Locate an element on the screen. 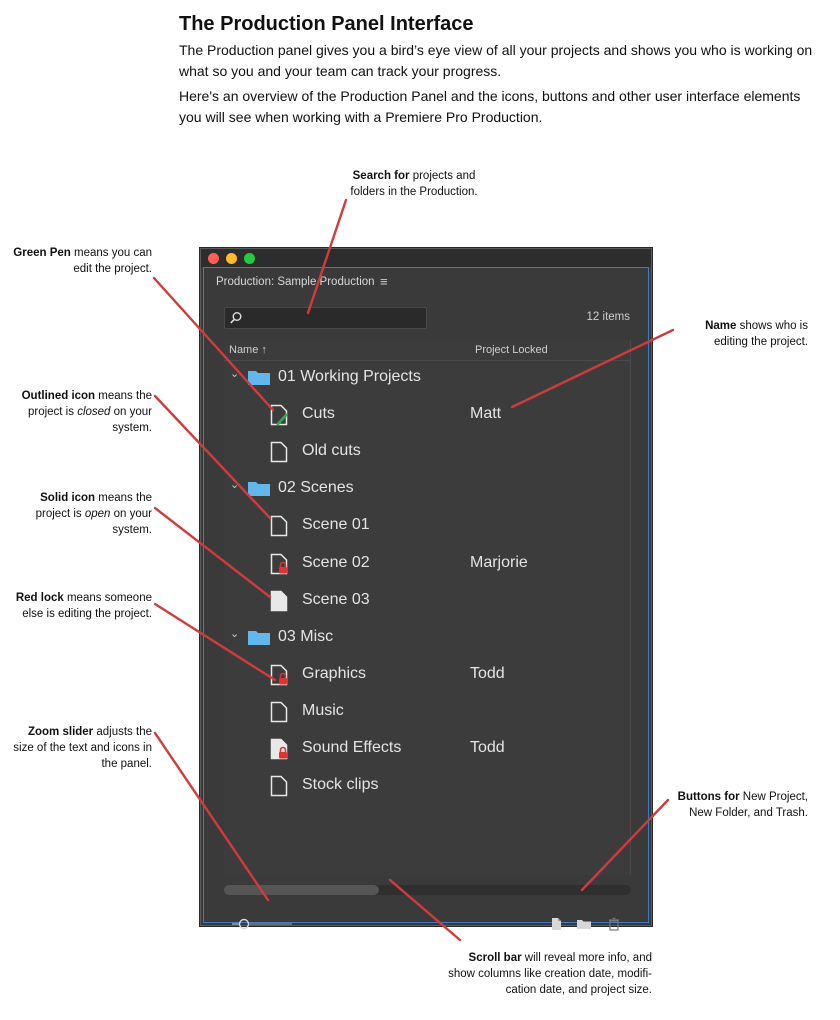 The height and width of the screenshot is (1020, 840). project-row: Scene 01 is located at coordinates (427, 525).